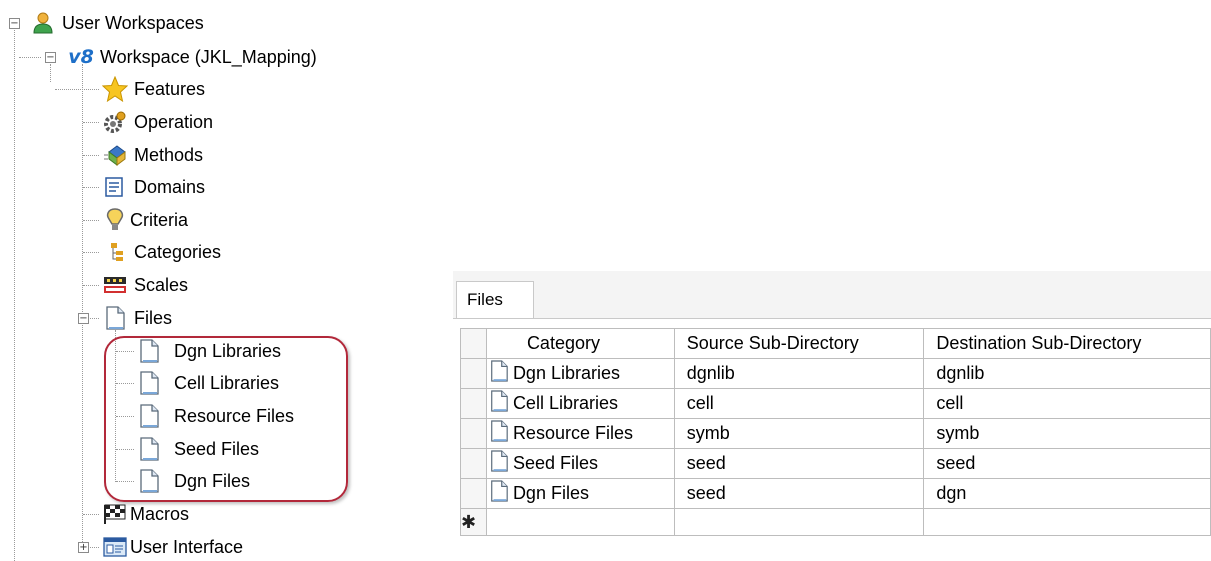 This screenshot has width=1211, height=561. I want to click on category-cell: Resource Files, so click(580, 433).